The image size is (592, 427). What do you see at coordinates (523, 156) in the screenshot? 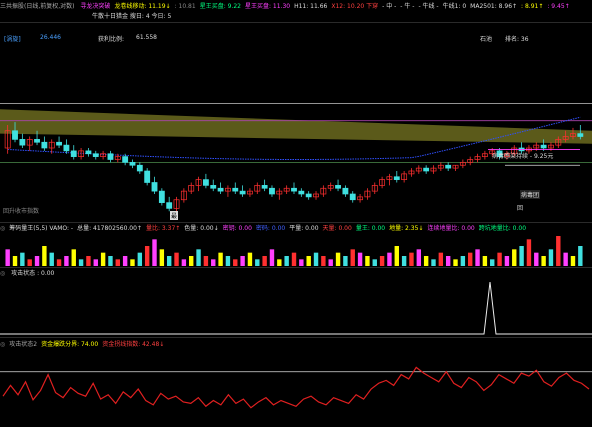
I see `chart-label-right-top: 病毒感染持续 - 9.25元` at bounding box center [523, 156].